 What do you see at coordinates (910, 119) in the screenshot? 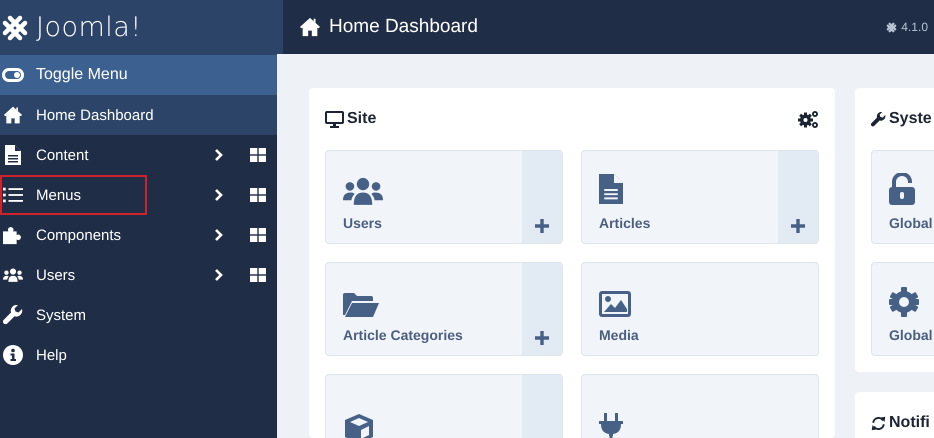
I see `card-title: Syste` at bounding box center [910, 119].